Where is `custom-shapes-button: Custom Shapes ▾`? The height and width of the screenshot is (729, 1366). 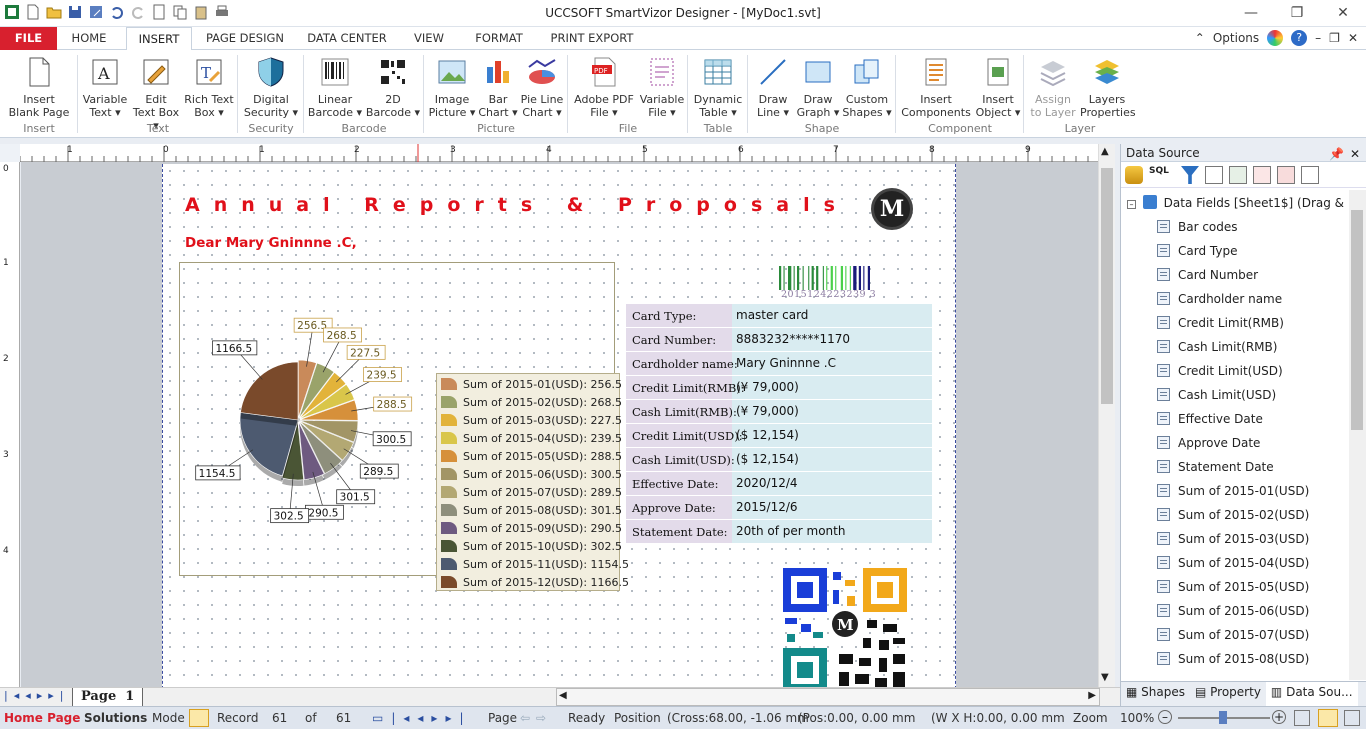 custom-shapes-button: Custom Shapes ▾ is located at coordinates (867, 87).